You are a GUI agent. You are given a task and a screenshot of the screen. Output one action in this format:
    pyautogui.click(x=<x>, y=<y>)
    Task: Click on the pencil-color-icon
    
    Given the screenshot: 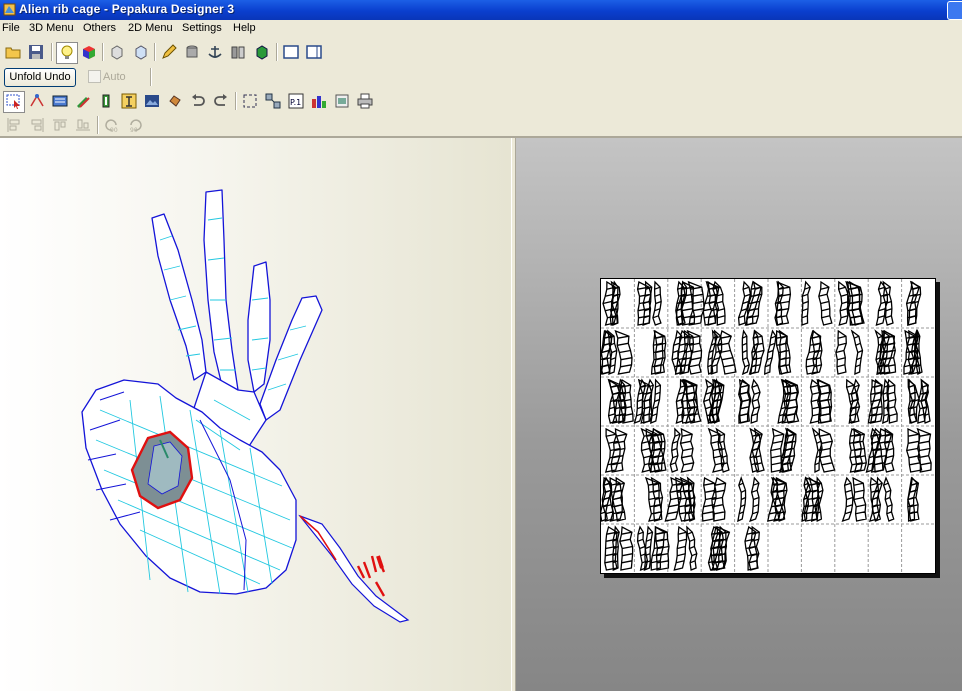 What is the action you would take?
    pyautogui.click(x=83, y=101)
    